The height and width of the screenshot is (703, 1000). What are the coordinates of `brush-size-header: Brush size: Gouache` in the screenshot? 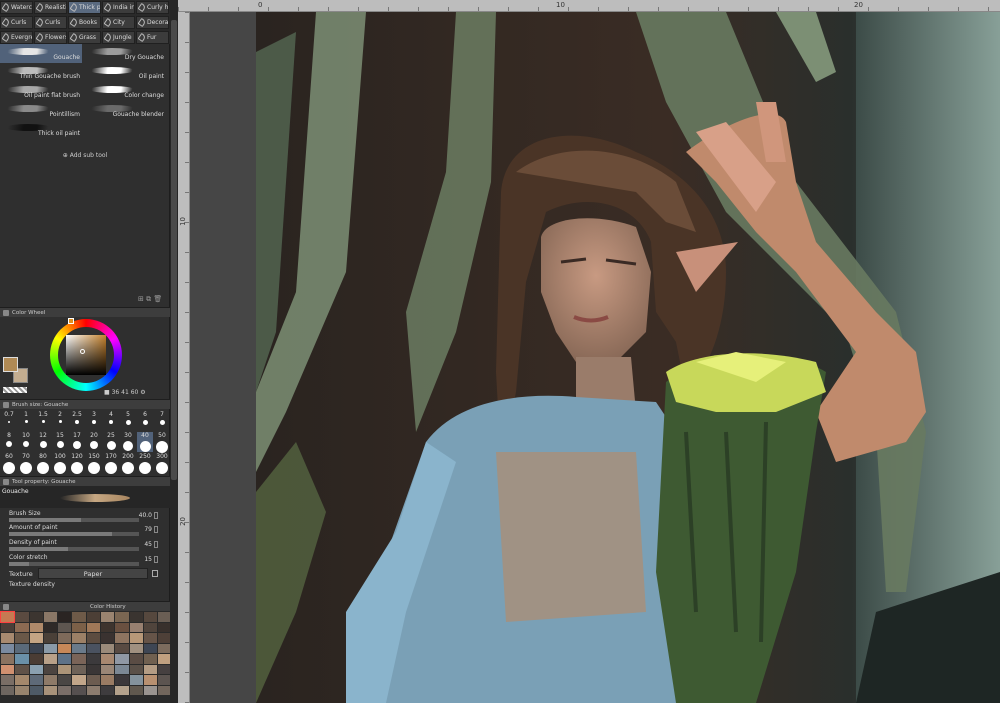 It's located at (85, 404).